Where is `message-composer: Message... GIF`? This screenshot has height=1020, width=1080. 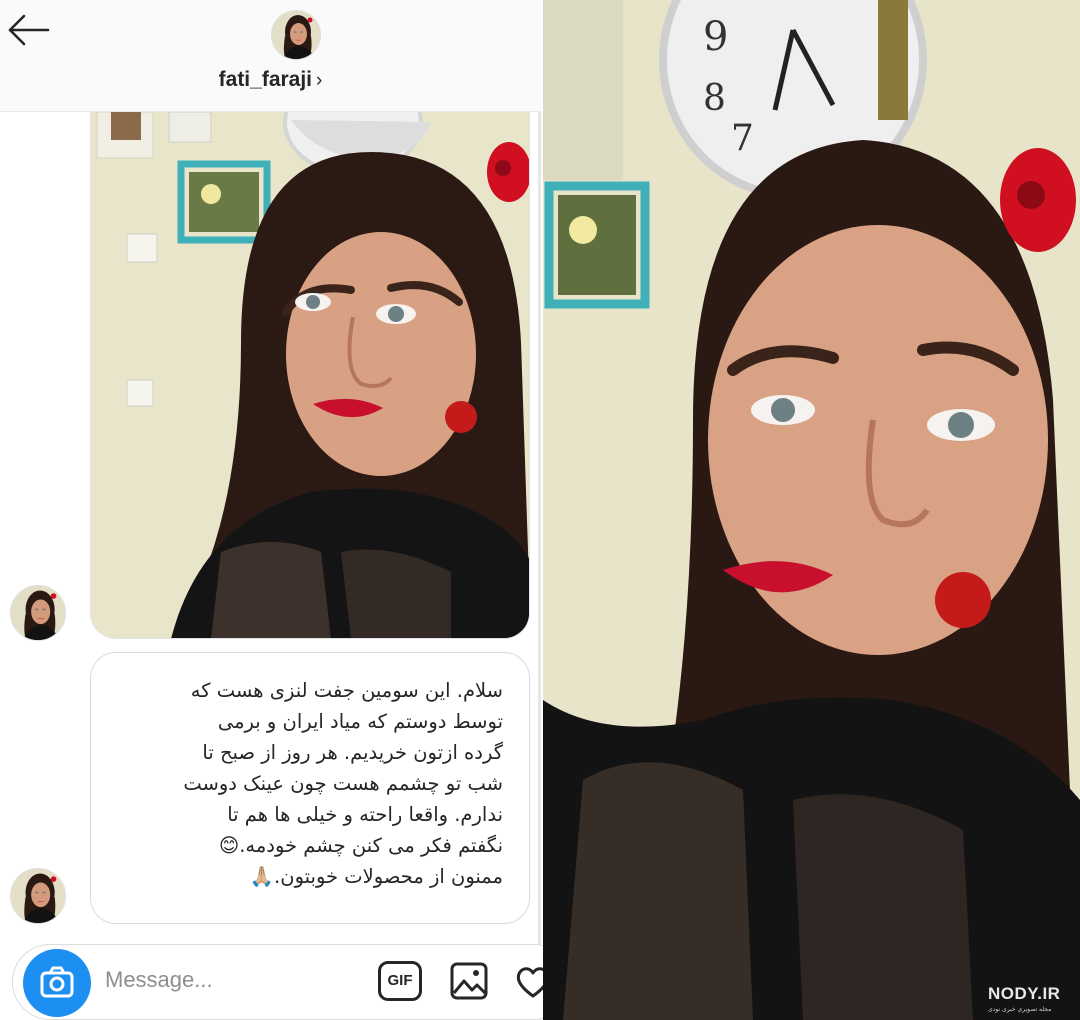
message-composer: Message... GIF is located at coordinates (292, 982).